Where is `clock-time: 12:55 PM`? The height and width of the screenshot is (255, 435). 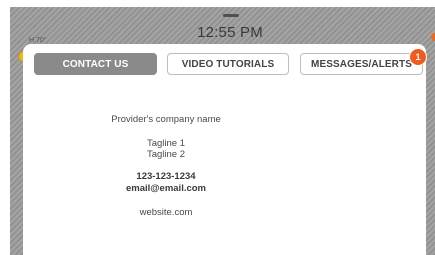 clock-time: 12:55 PM is located at coordinates (230, 32).